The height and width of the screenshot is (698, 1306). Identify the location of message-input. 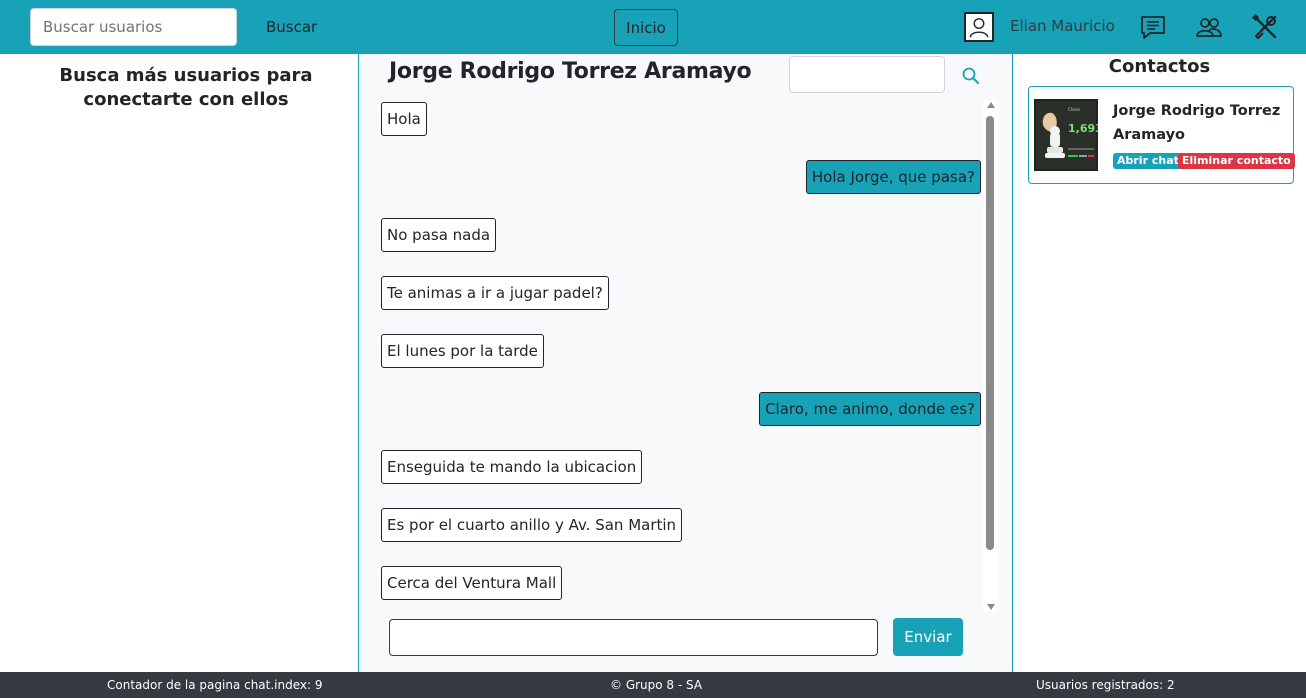
(633, 637).